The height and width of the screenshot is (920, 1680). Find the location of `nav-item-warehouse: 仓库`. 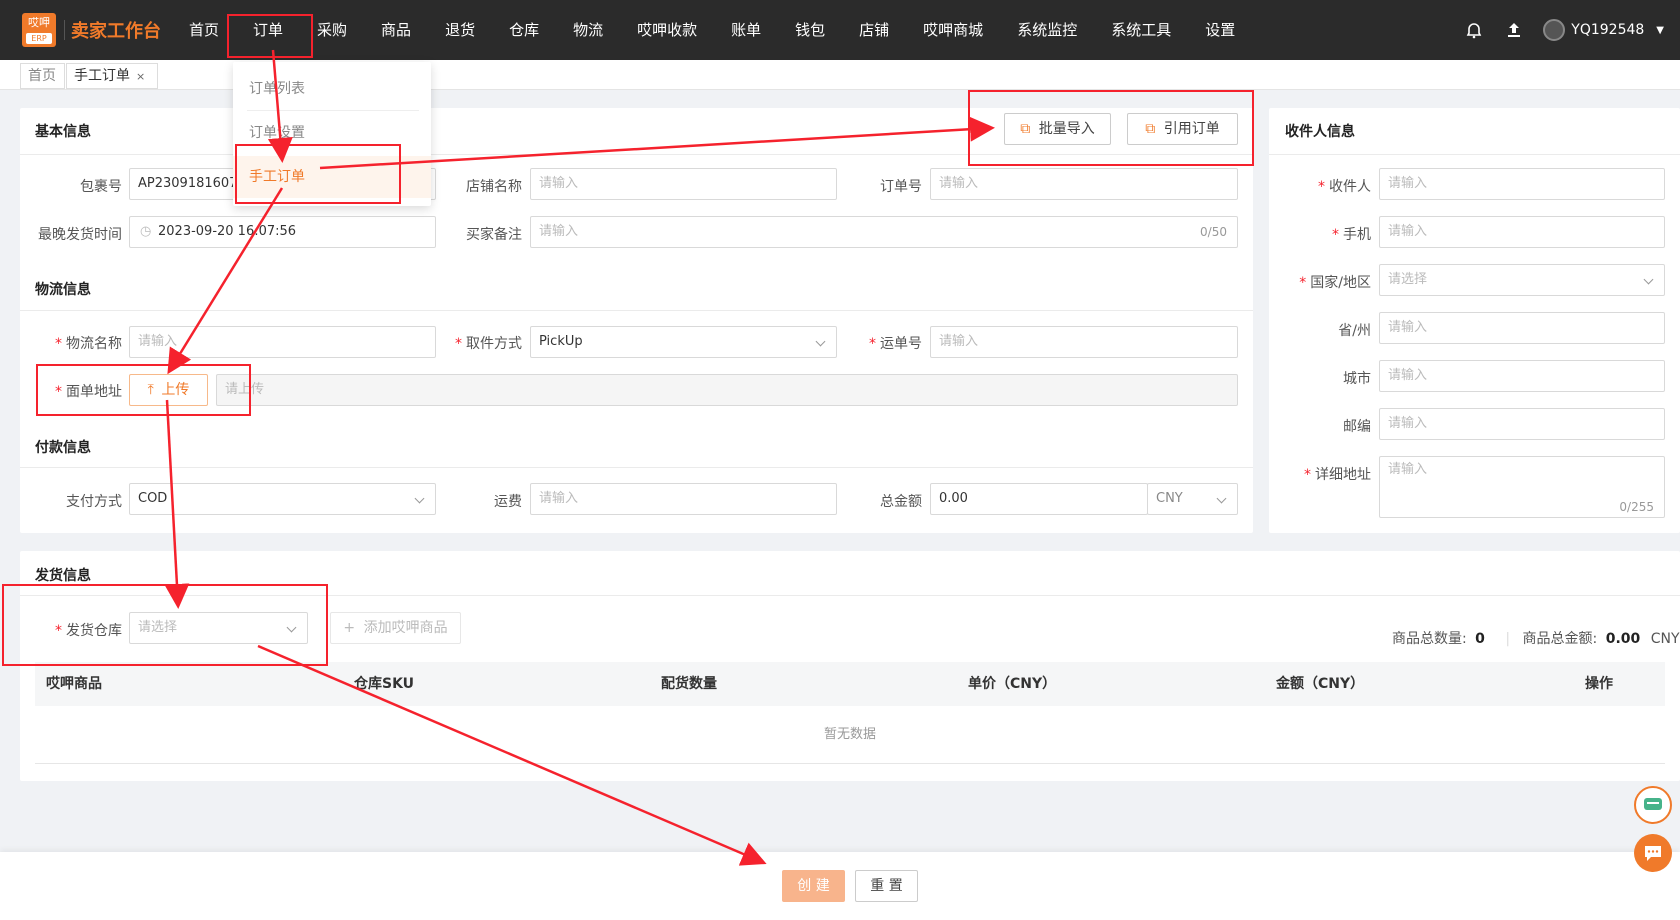

nav-item-warehouse: 仓库 is located at coordinates (524, 30).